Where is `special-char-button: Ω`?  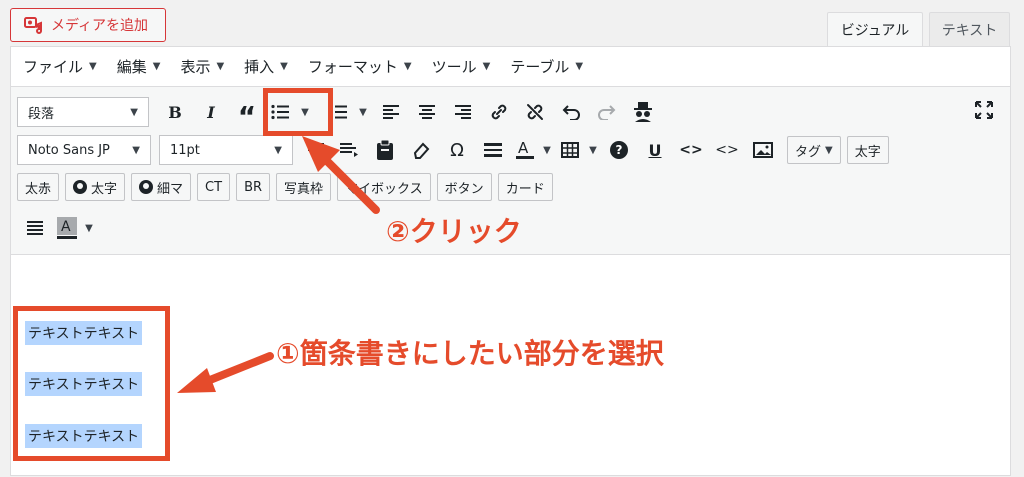
special-char-button: Ω is located at coordinates (457, 150).